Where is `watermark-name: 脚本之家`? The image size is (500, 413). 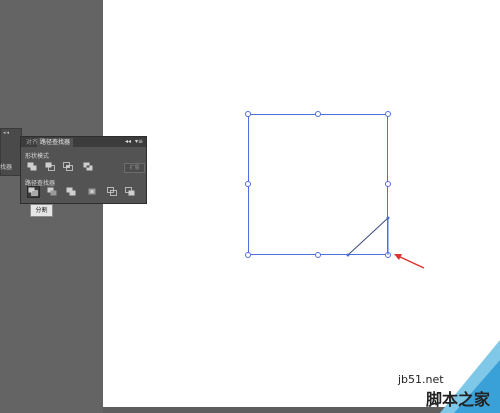
watermark-name: 脚本之家 is located at coordinates (458, 399).